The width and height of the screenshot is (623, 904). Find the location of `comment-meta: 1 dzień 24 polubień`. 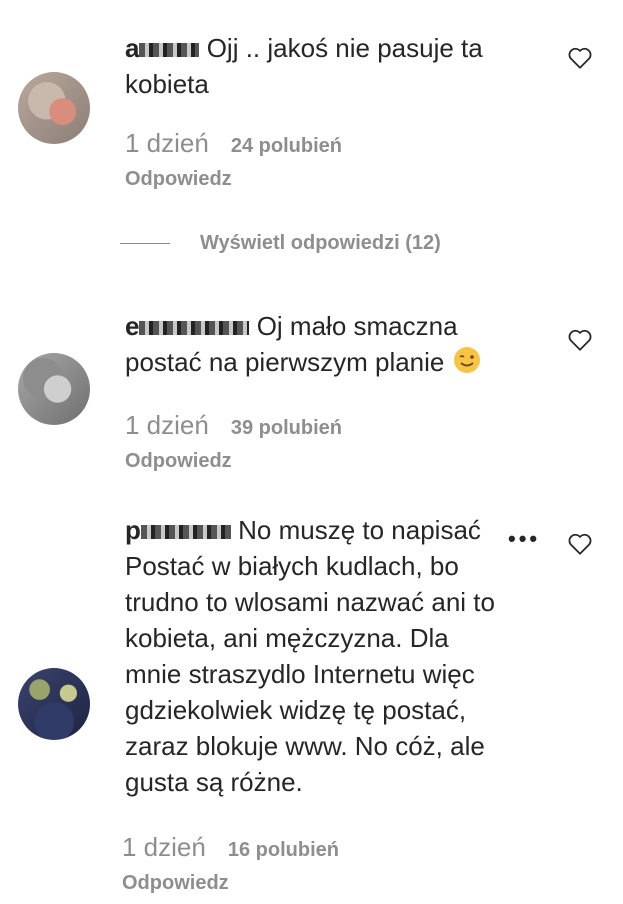

comment-meta: 1 dzień 24 polubień is located at coordinates (233, 143).